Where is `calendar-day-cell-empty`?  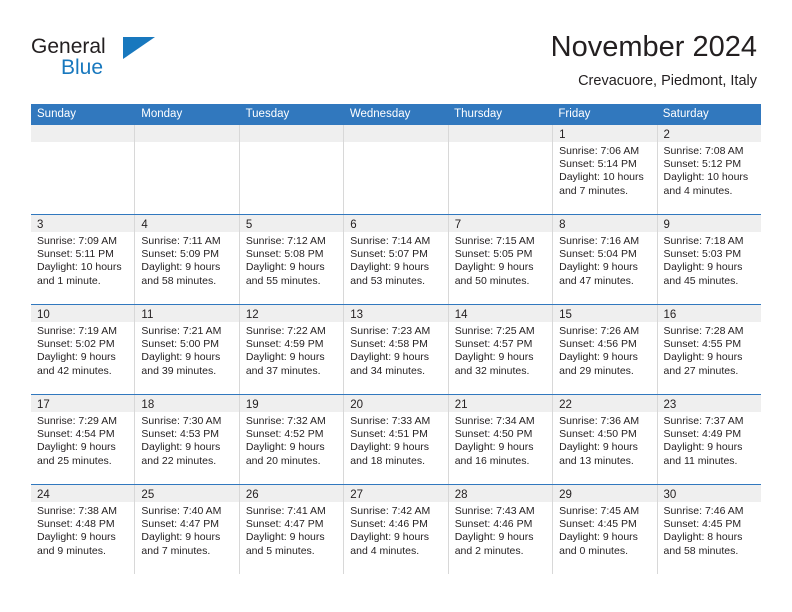
calendar-day-cell-empty is located at coordinates (292, 169).